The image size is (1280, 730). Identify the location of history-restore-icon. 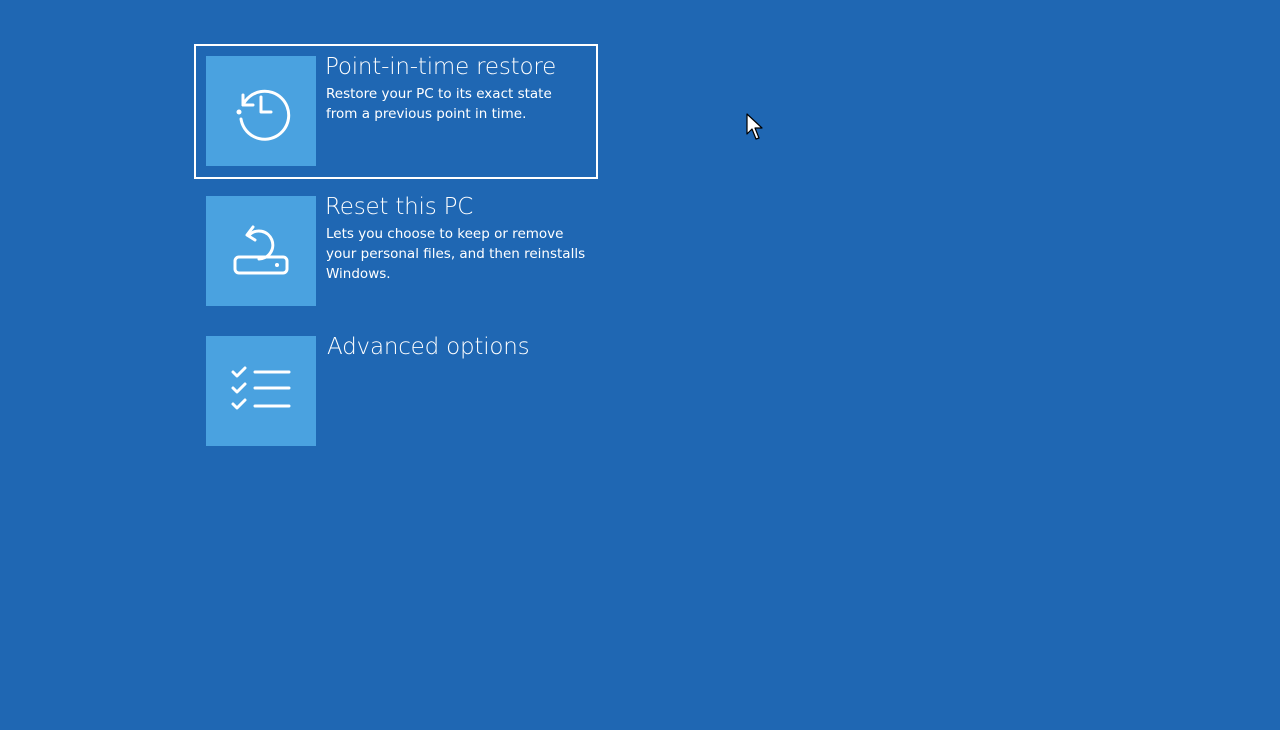
(261, 111).